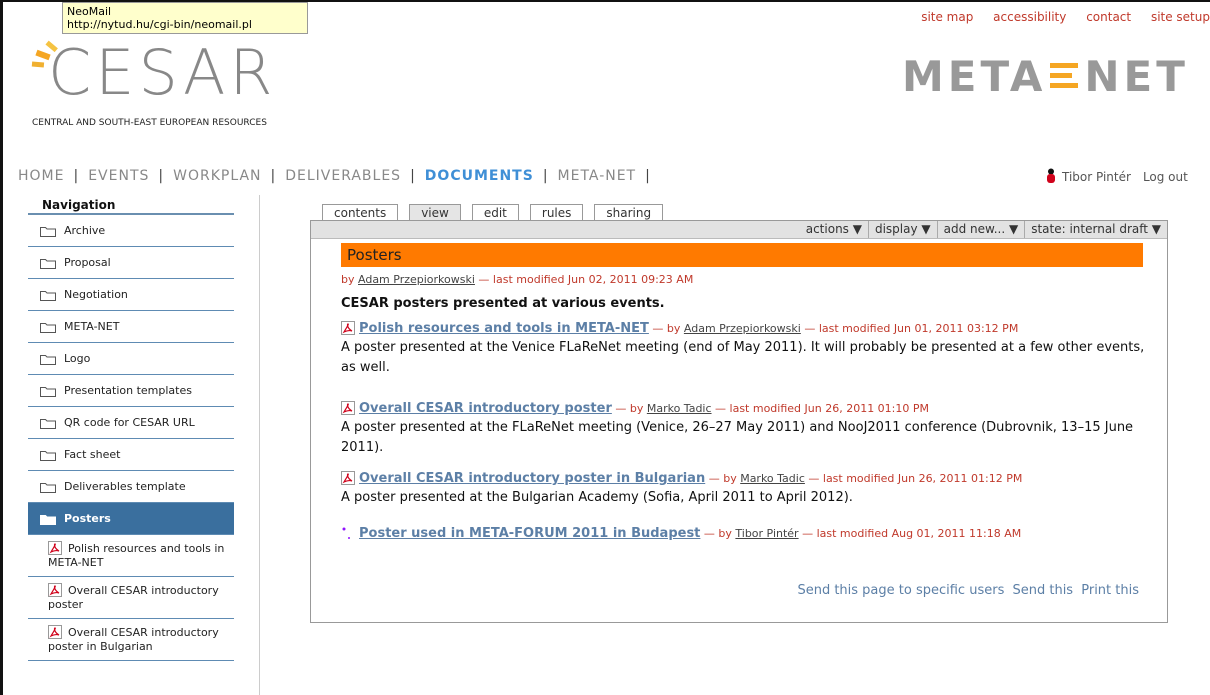  I want to click on sidebar-folder-label: Fact sheet, so click(92, 454).